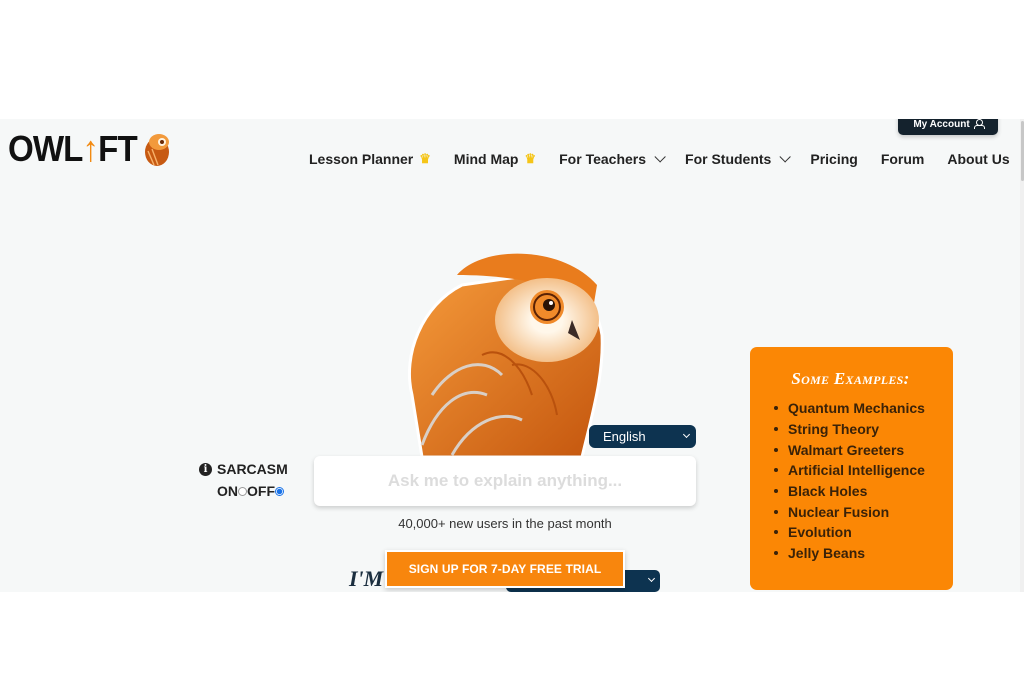  What do you see at coordinates (505, 523) in the screenshot?
I see `new-users-count: 40,000+ new users in the past month` at bounding box center [505, 523].